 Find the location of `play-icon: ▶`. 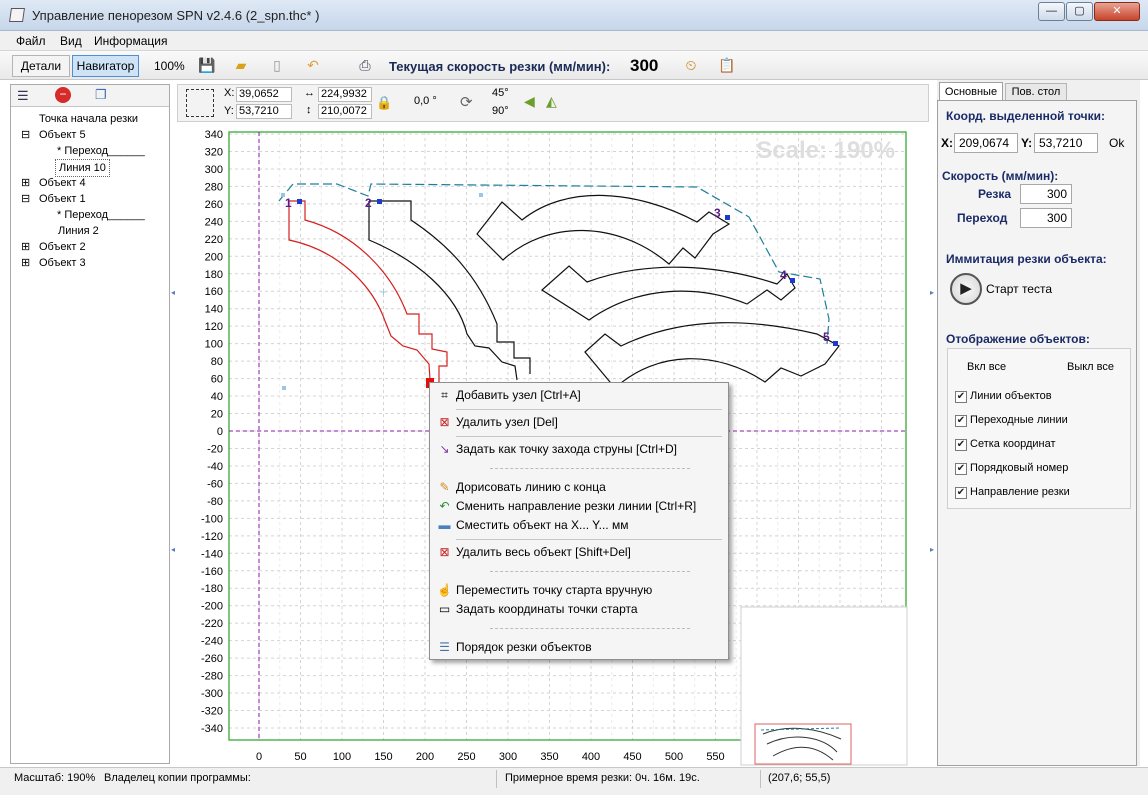

play-icon: ▶ is located at coordinates (966, 289).